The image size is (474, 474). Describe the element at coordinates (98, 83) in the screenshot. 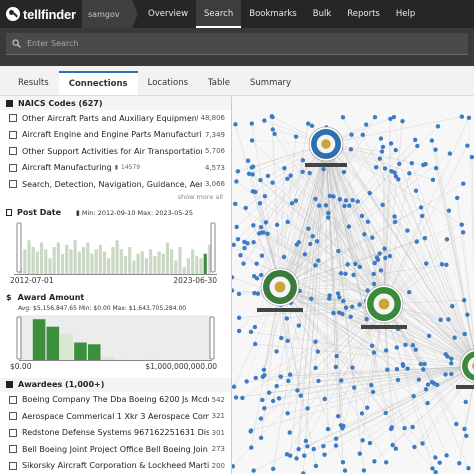

I see `tab-connections: Connections` at that location.